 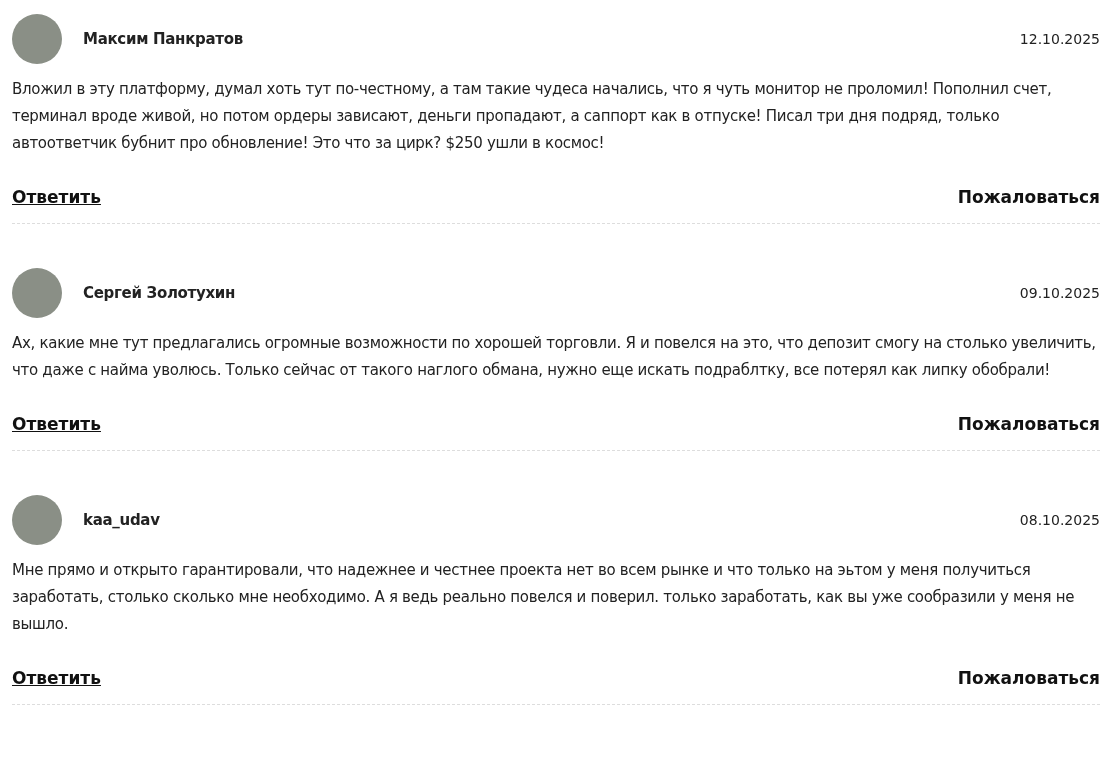 What do you see at coordinates (554, 357) in the screenshot?
I see `comment-text: Ах, какие мне тут предлагались огромные возможности по хорошей торговли. Я и повелся на это, что депозит смогу на столько увеличить, что даже с найма уволюсь. Только сейчас от такого наглого обмана, нужно еще искать подраблтку, все потерял как липку обобрали!` at bounding box center [554, 357].